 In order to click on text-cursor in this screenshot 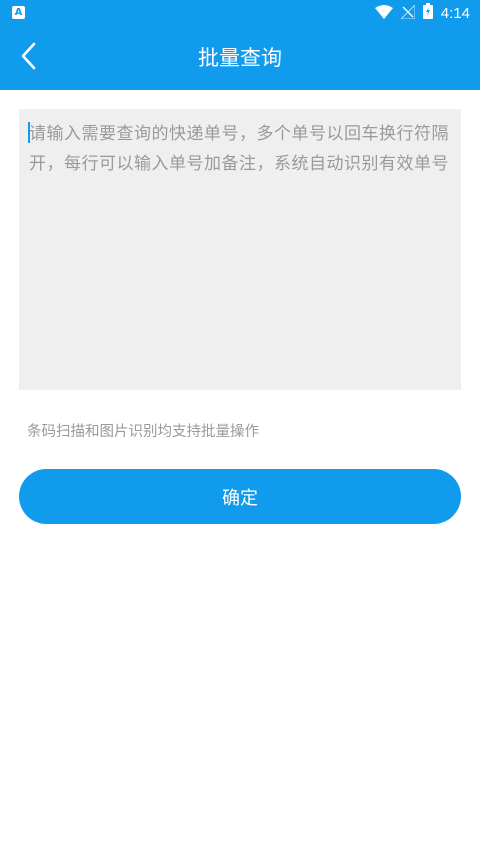, I will do `click(29, 132)`.